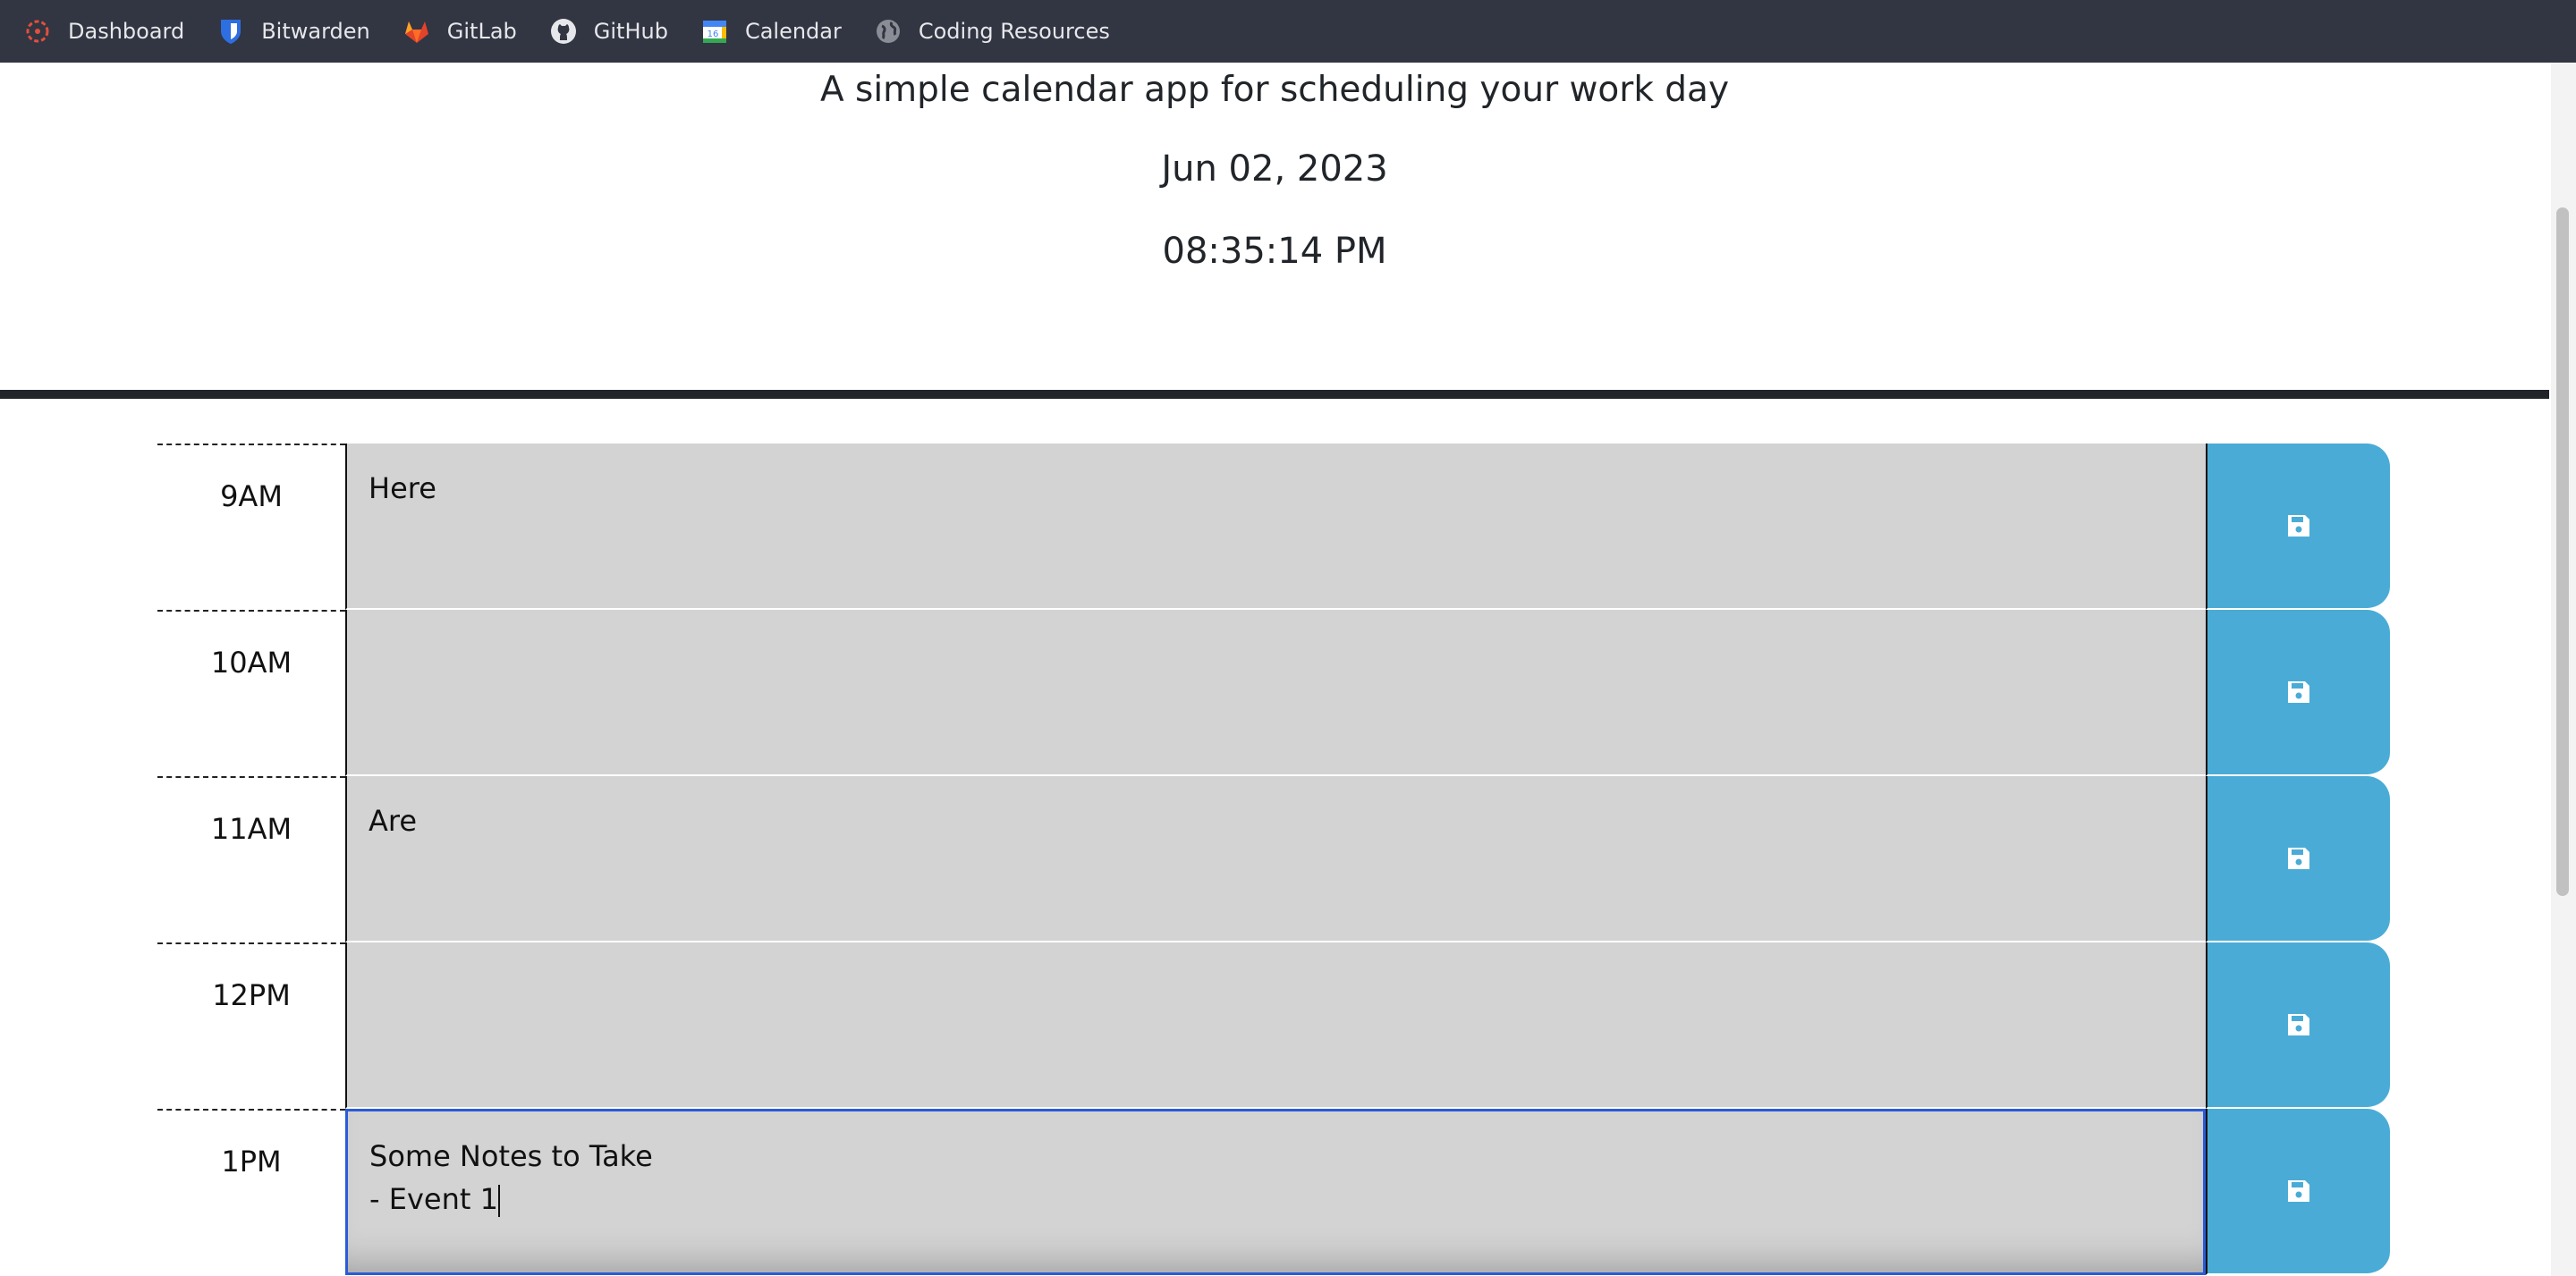 This screenshot has height=1276, width=2576. Describe the element at coordinates (563, 32) in the screenshot. I see `github-icon` at that location.